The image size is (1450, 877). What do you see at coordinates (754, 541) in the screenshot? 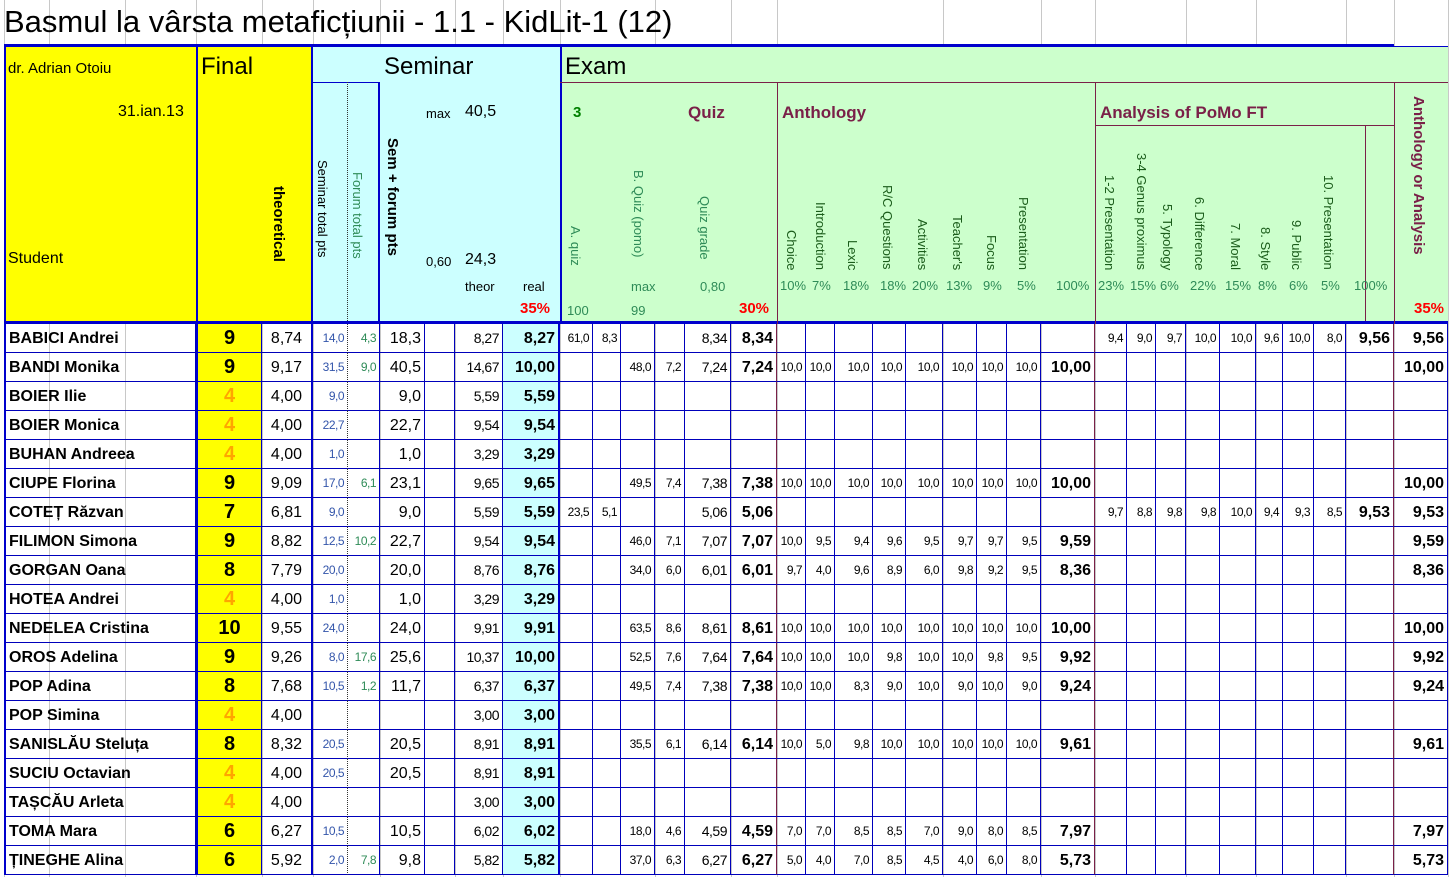
I see `quiz-final: 7,07` at bounding box center [754, 541].